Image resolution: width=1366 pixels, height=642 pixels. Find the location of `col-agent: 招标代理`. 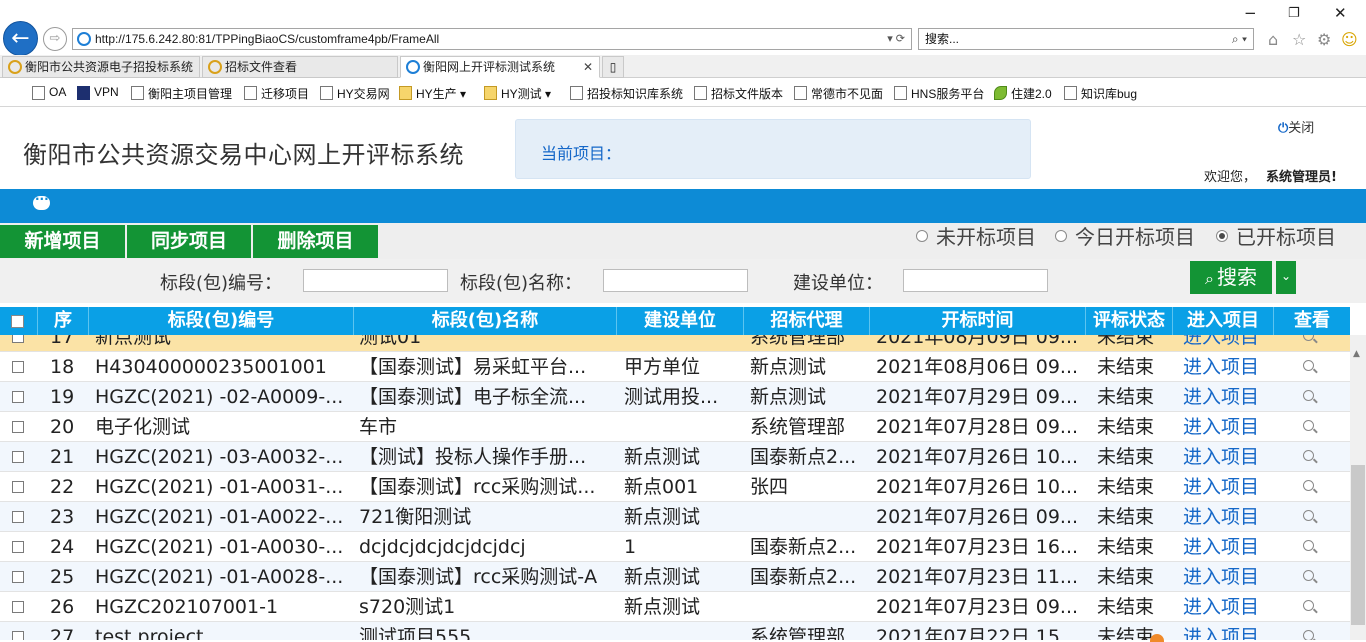

col-agent: 招标代理 is located at coordinates (807, 321).